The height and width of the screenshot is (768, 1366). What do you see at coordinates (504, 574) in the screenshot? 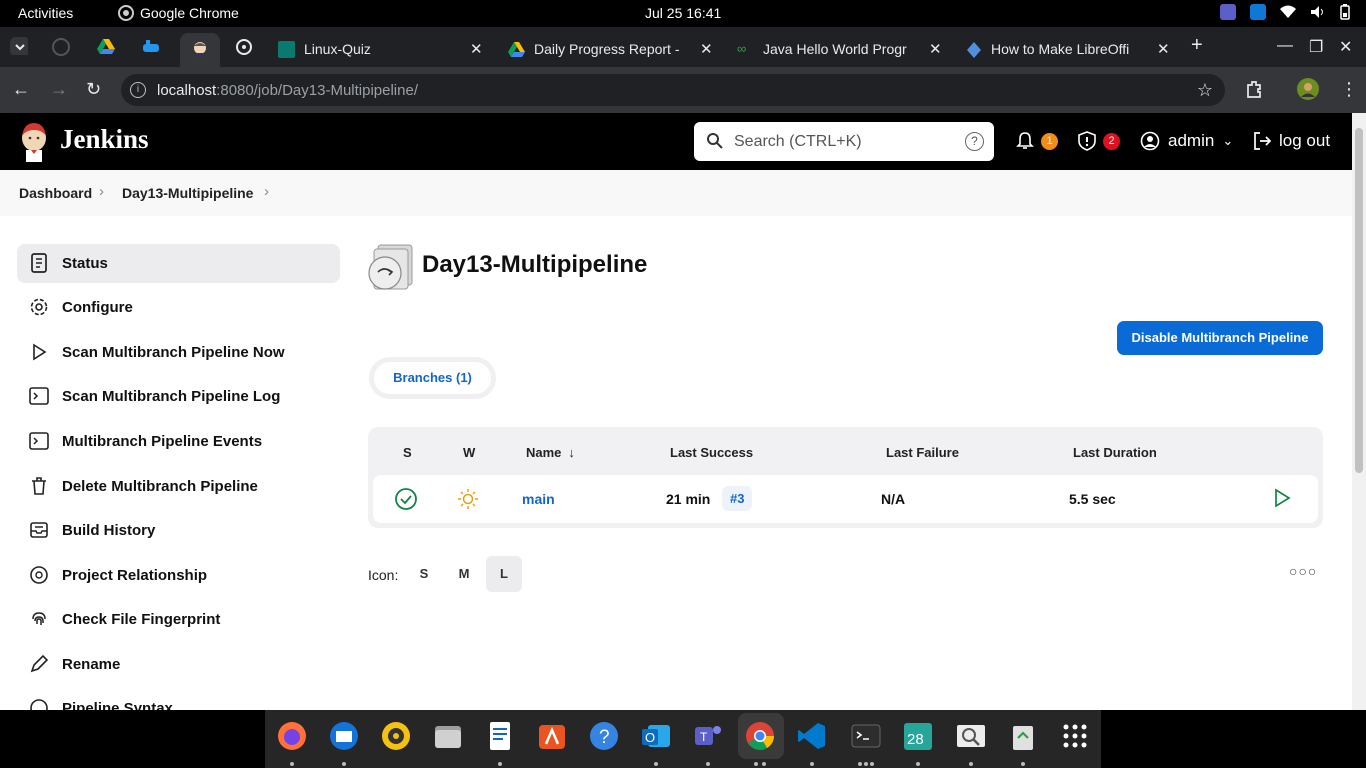
I see `icon-size-large: L` at bounding box center [504, 574].